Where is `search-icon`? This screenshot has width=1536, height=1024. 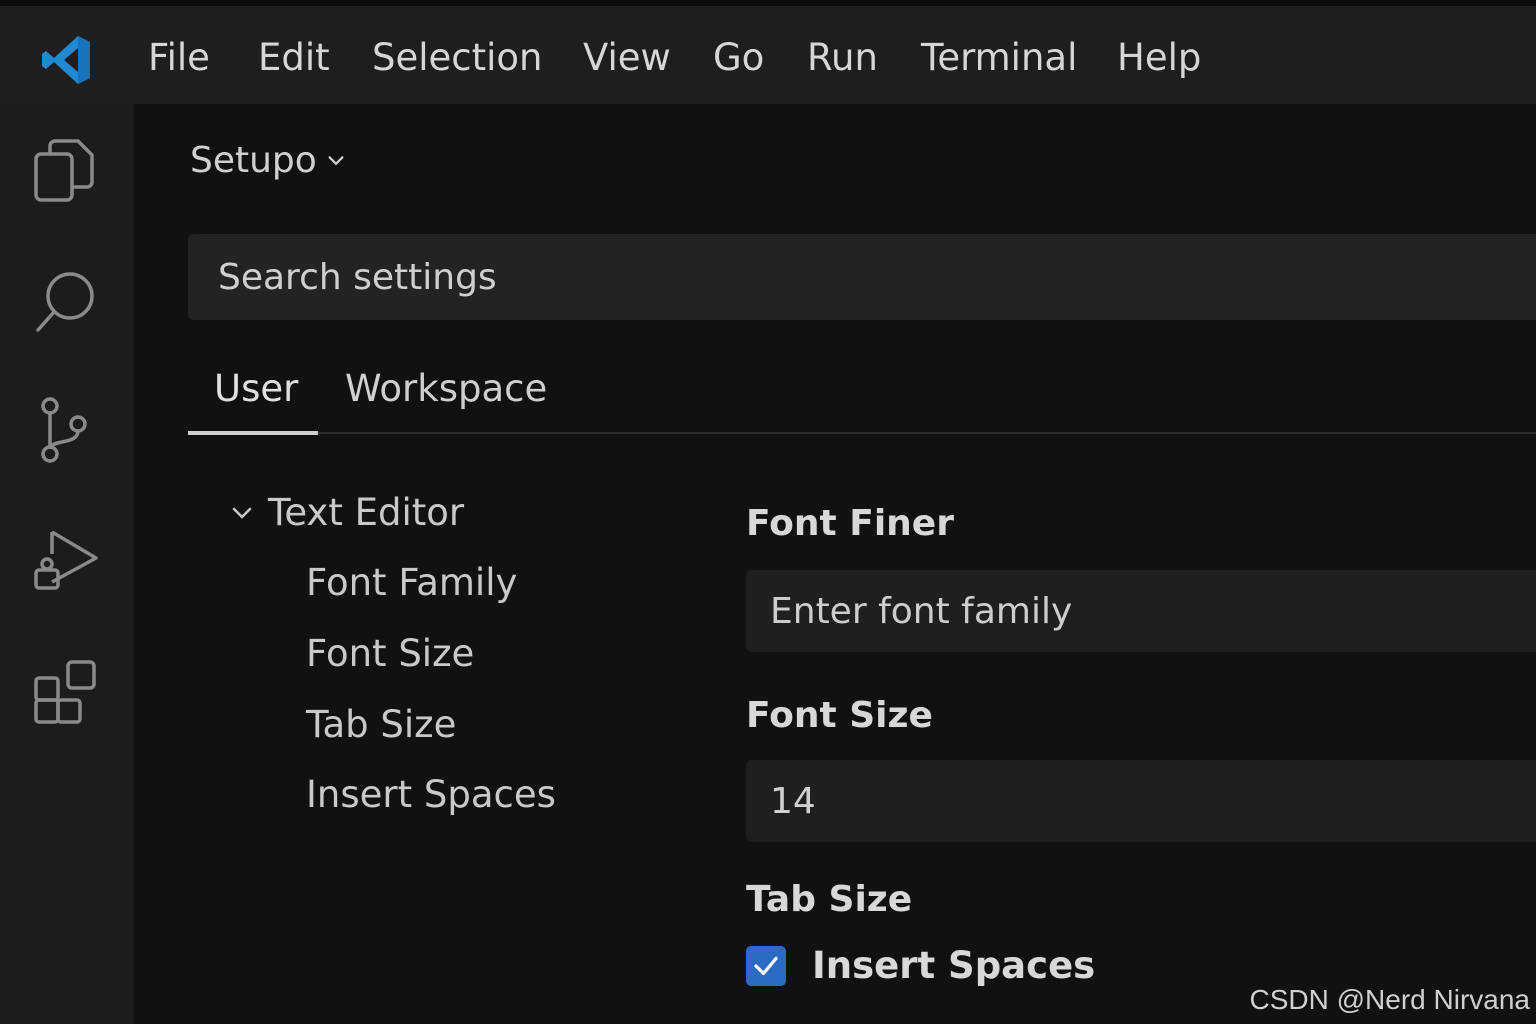
search-icon is located at coordinates (66, 302).